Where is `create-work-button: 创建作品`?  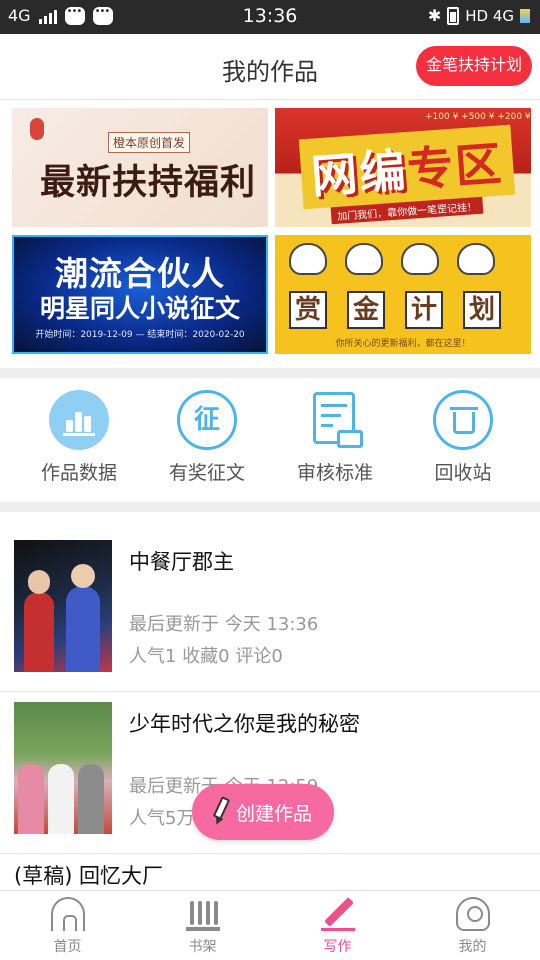 create-work-button: 创建作品 is located at coordinates (263, 812).